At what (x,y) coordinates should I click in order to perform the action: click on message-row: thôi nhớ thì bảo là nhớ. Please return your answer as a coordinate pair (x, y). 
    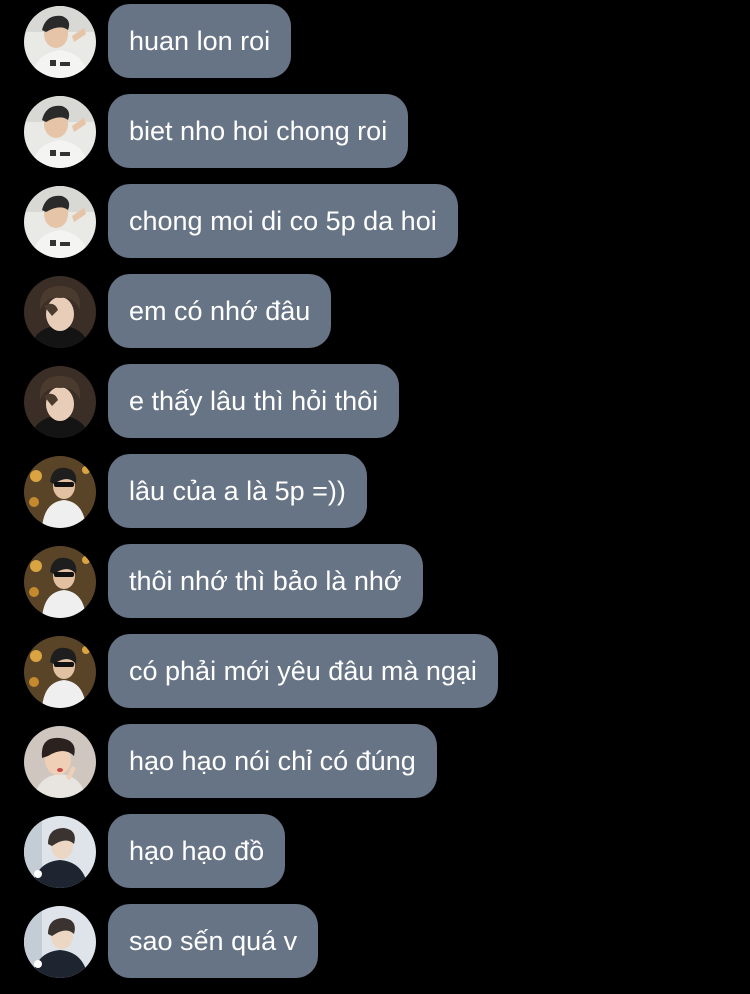
    Looking at the image, I should click on (375, 581).